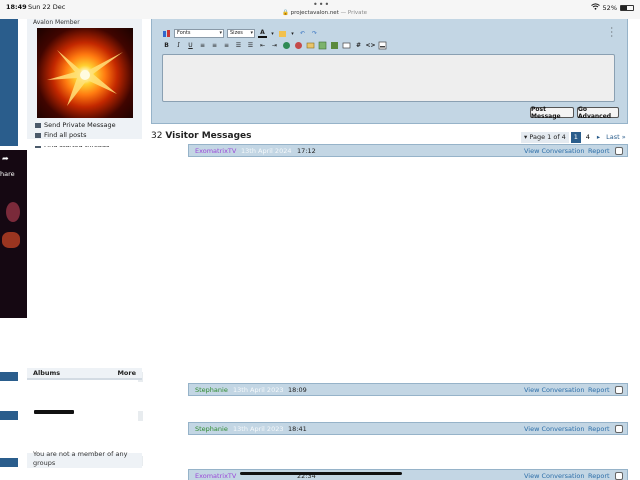 This screenshot has width=640, height=480. Describe the element at coordinates (262, 33) in the screenshot. I see `text-color-icon: A` at that location.